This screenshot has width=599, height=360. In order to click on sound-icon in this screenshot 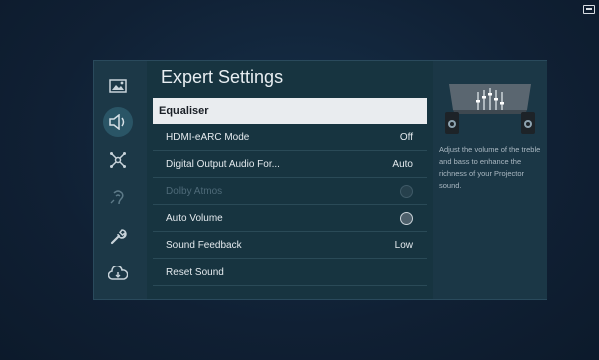, I will do `click(118, 122)`.